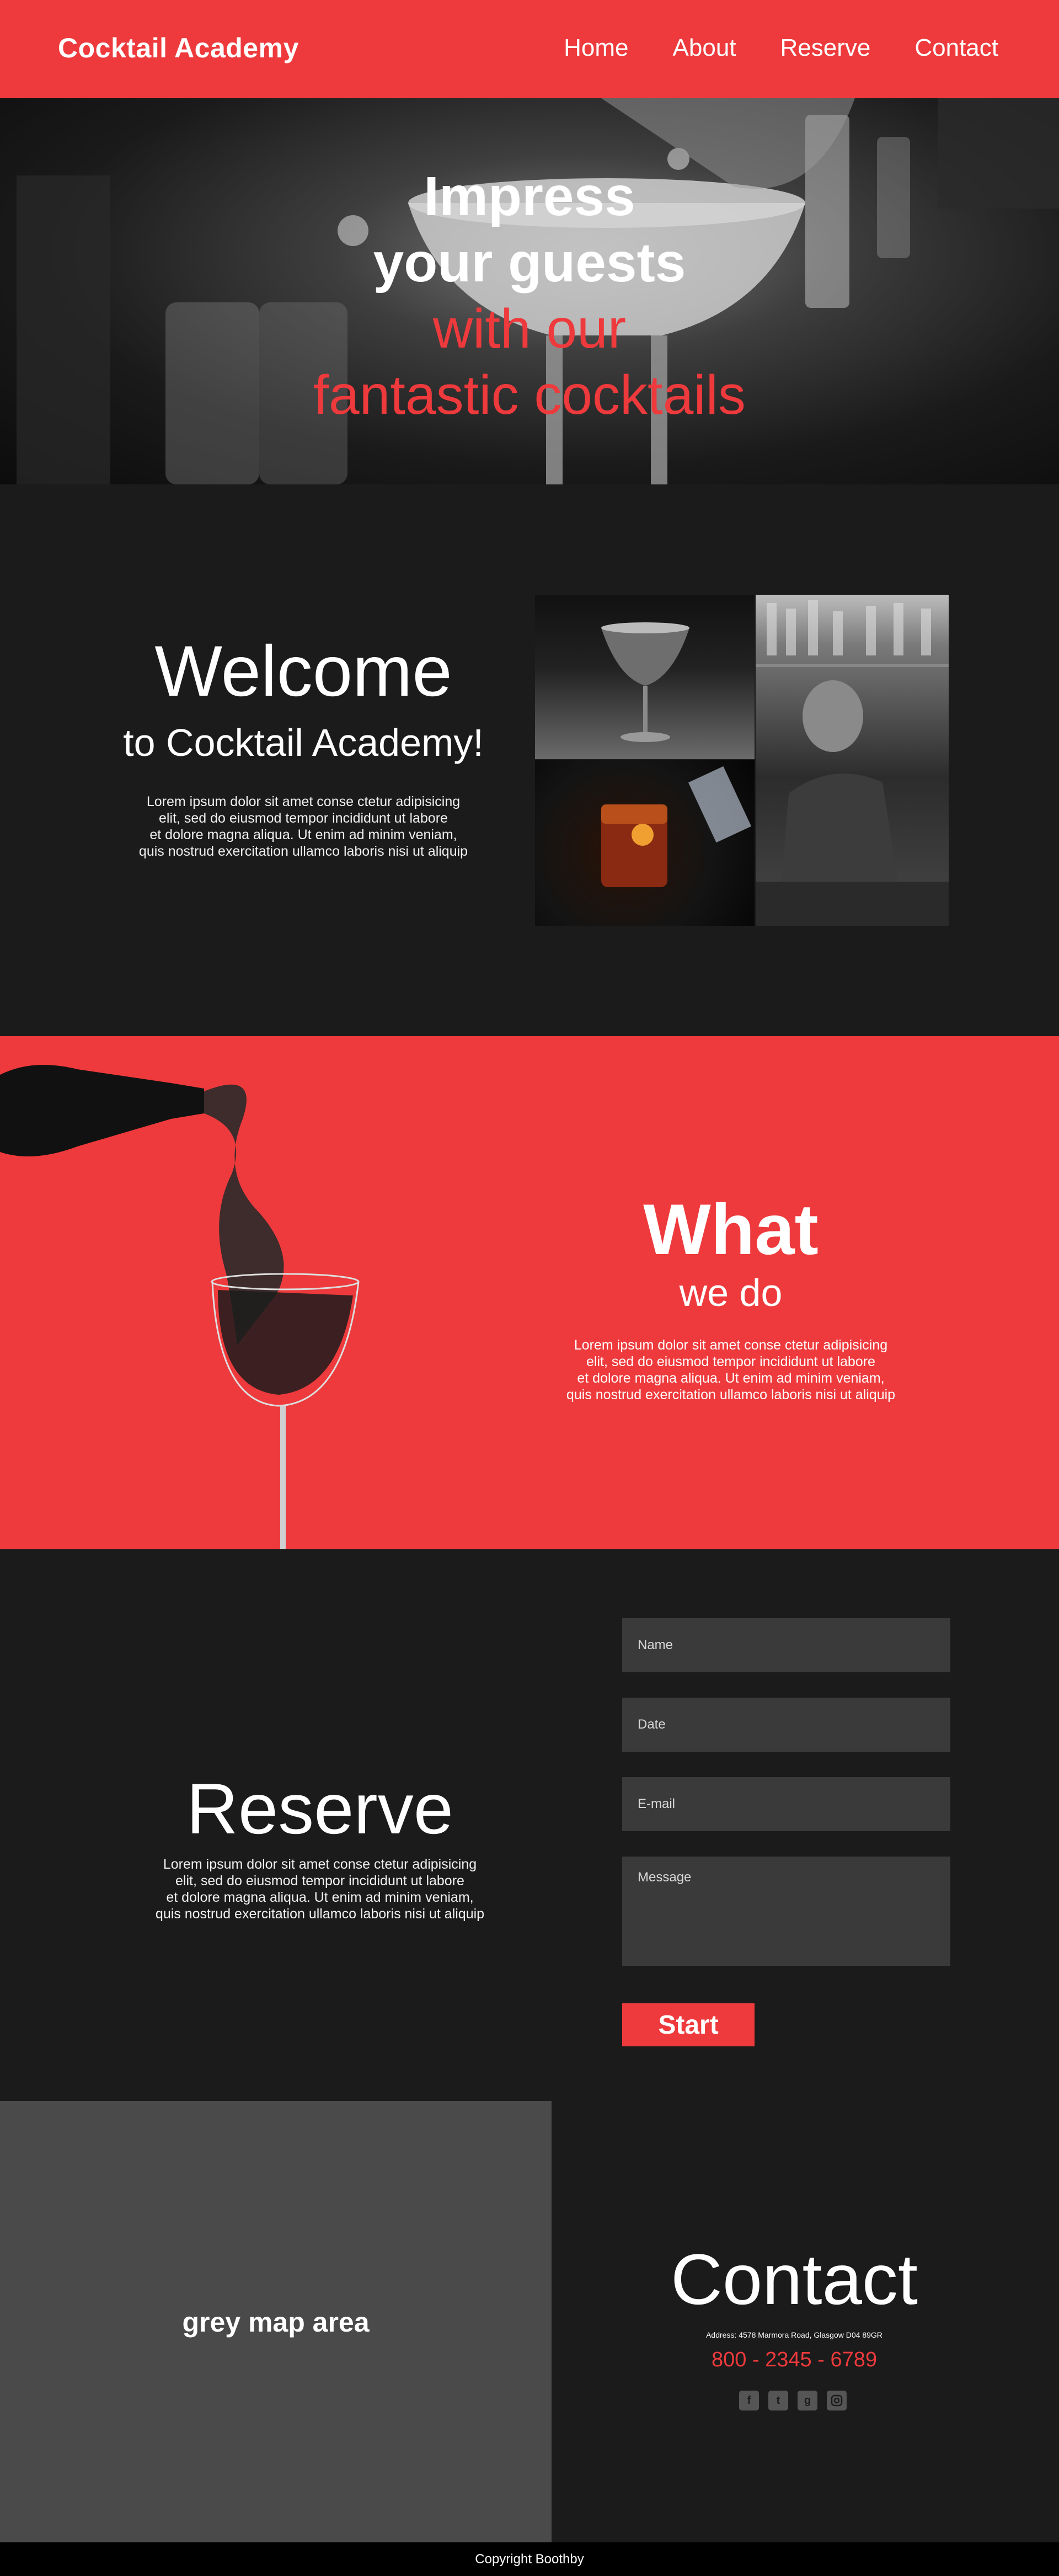 The width and height of the screenshot is (1059, 2576). What do you see at coordinates (303, 742) in the screenshot?
I see `welcome-subtitle: to Cocktail Academy!` at bounding box center [303, 742].